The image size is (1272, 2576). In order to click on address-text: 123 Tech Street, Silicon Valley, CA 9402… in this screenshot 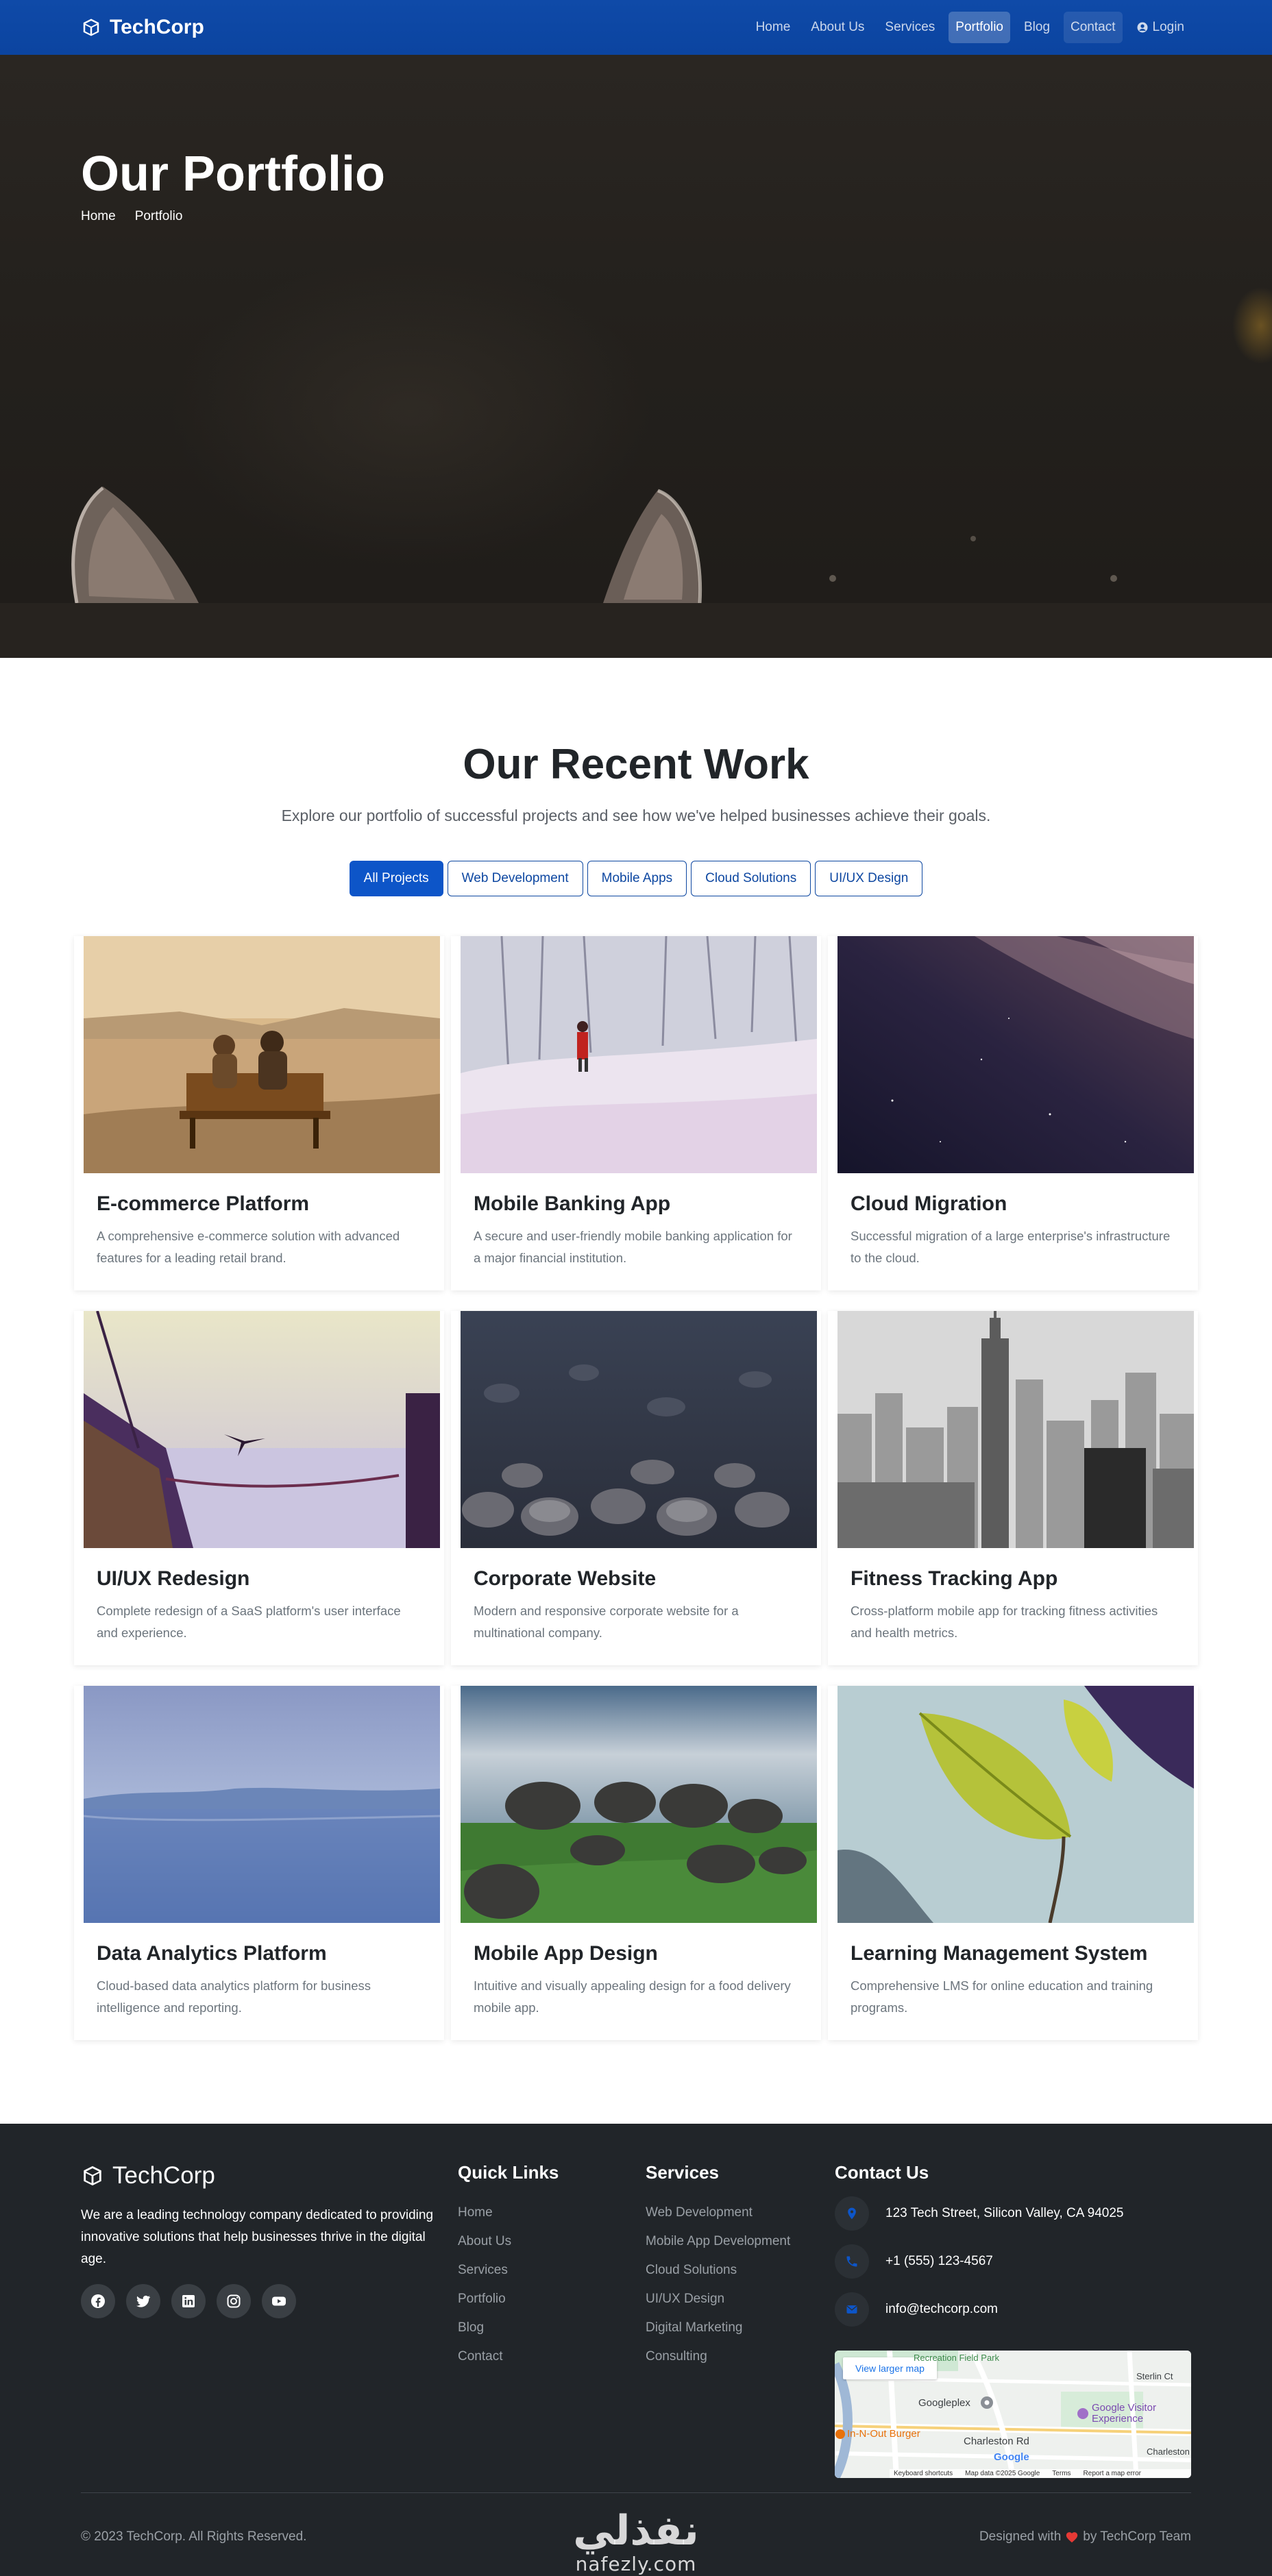, I will do `click(1004, 2213)`.